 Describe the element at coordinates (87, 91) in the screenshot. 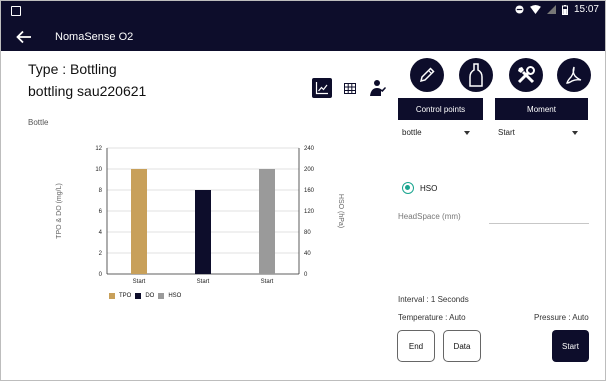

I see `bottling-name: bottling sau220621` at that location.